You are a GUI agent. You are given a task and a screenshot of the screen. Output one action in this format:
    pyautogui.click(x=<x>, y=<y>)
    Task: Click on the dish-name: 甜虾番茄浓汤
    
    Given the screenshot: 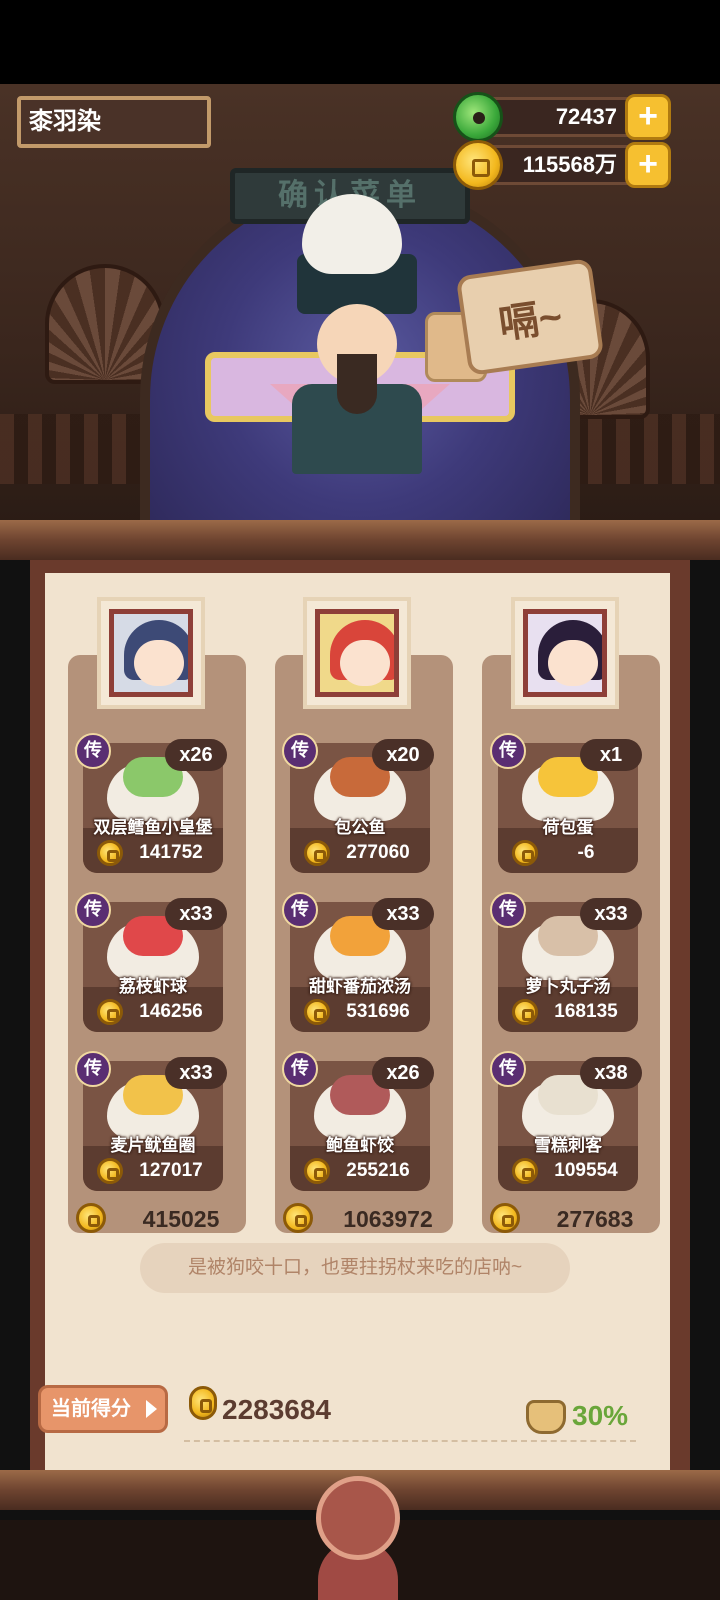 What is the action you would take?
    pyautogui.click(x=360, y=986)
    